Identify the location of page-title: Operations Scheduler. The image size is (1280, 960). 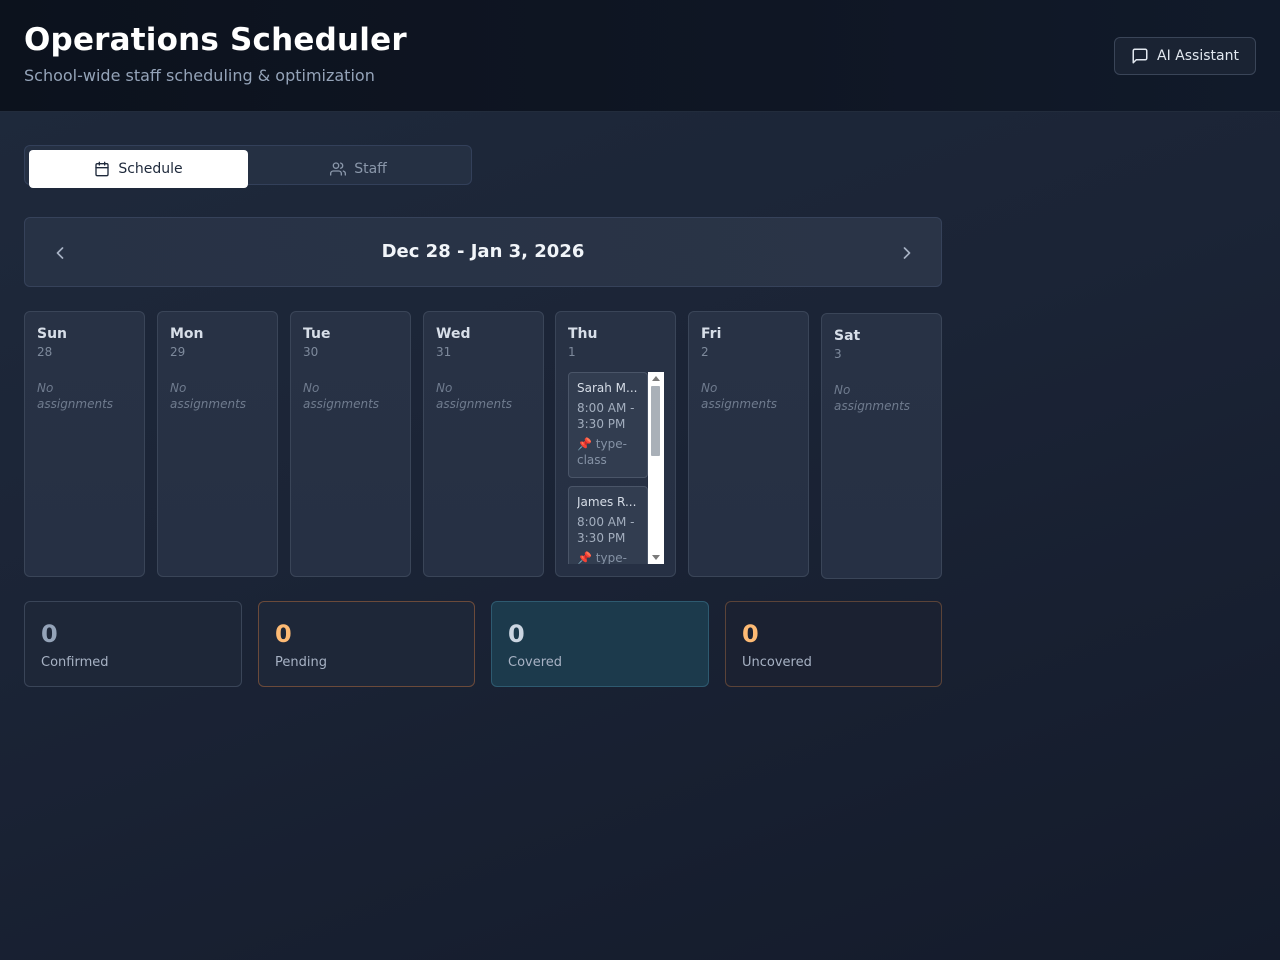
(215, 40).